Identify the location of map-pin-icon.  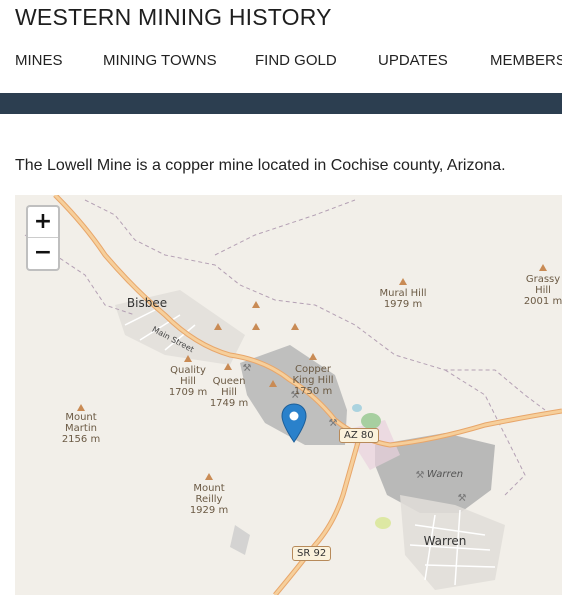
(294, 423).